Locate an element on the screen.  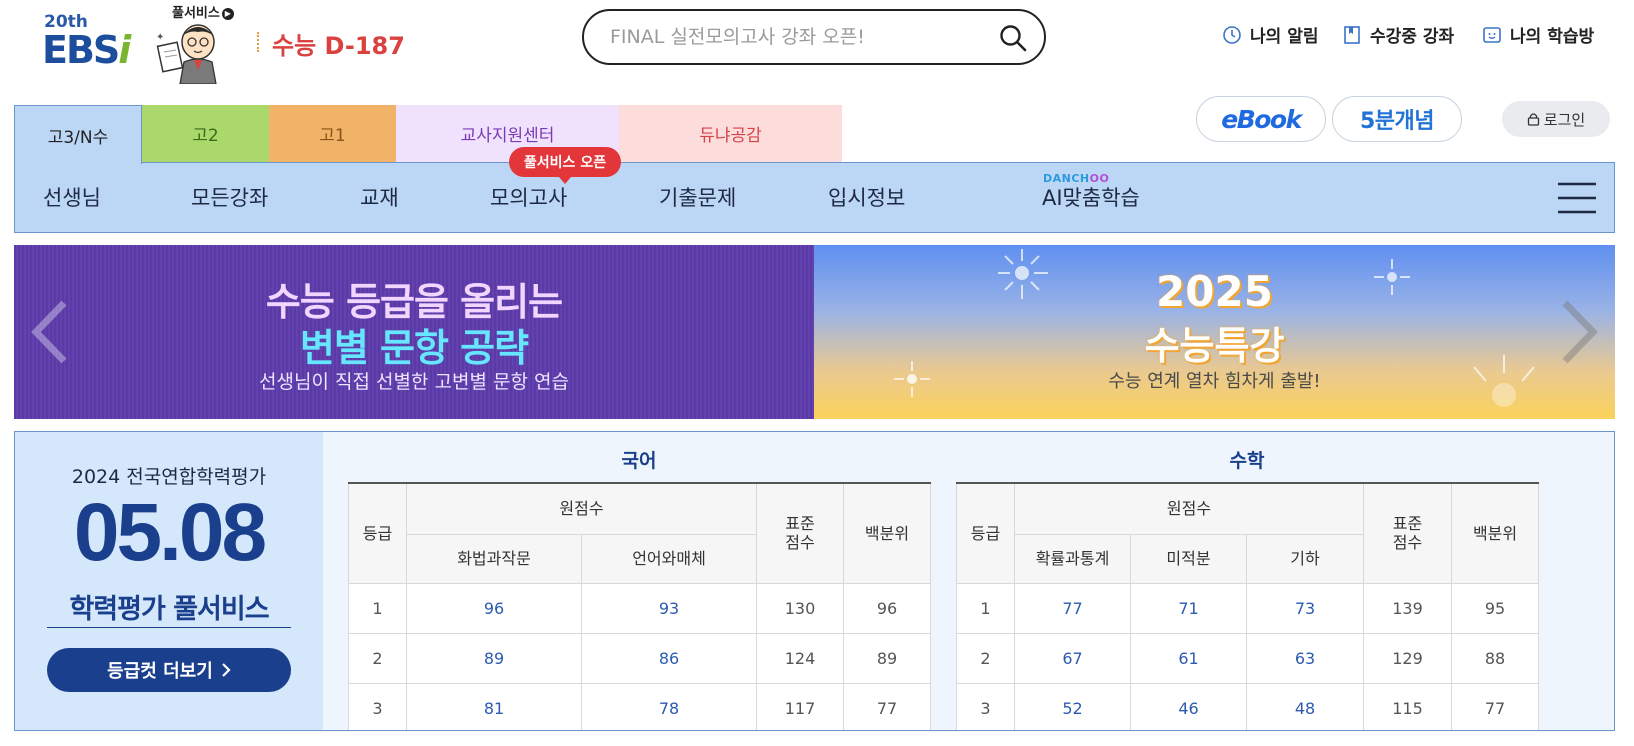
ebook-button: eBook is located at coordinates (1261, 119).